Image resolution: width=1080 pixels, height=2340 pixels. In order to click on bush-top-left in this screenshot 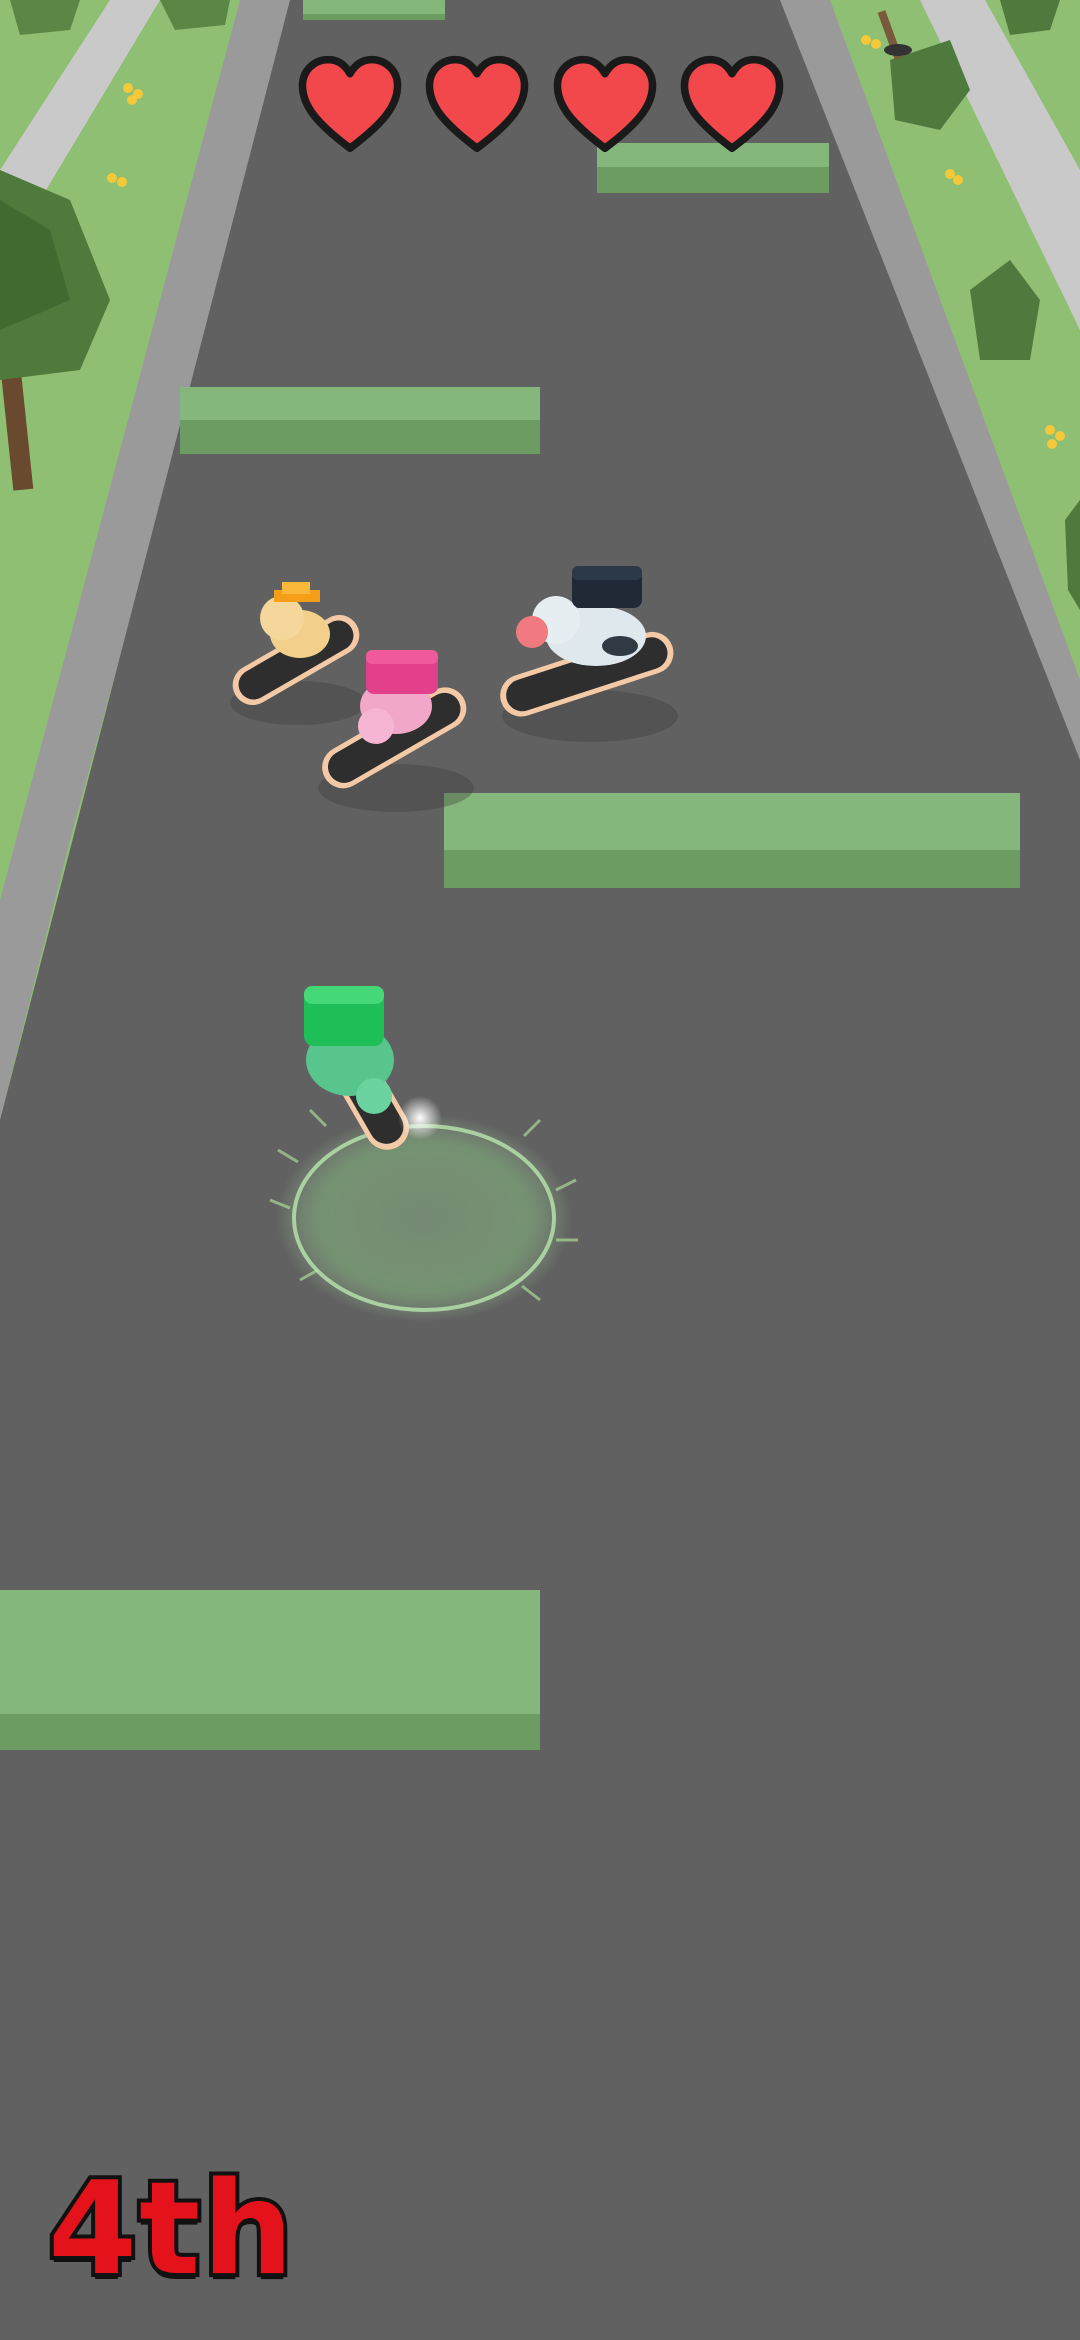, I will do `click(45, 17)`.